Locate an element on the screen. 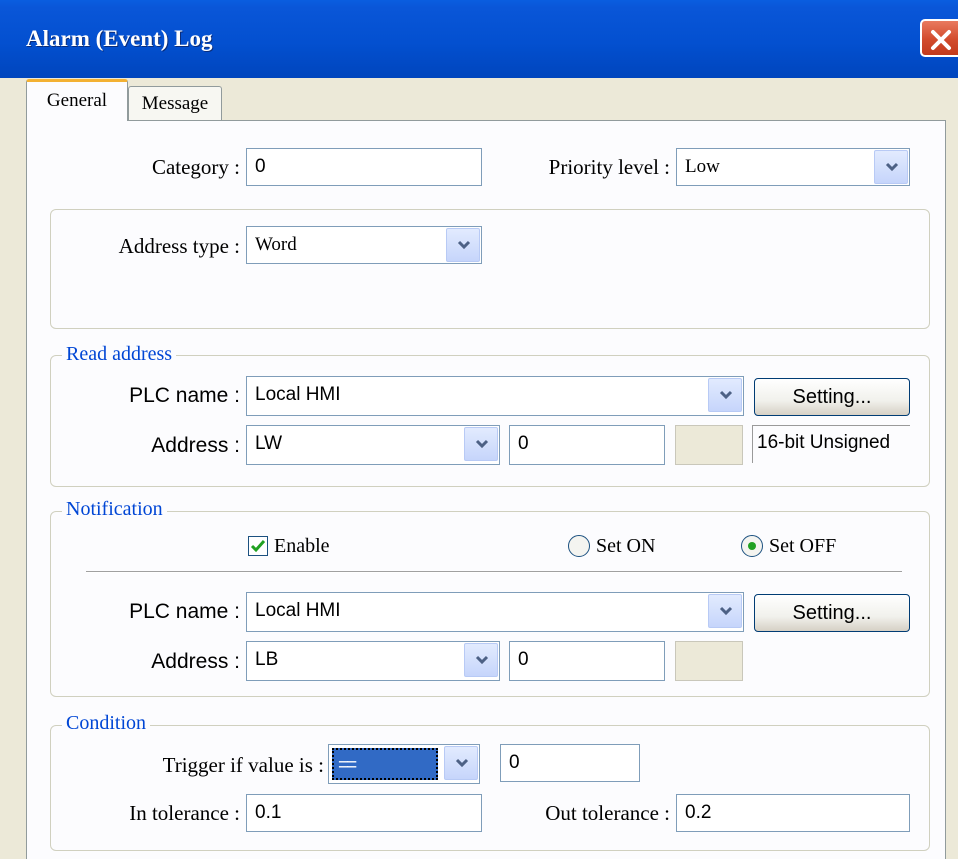 Image resolution: width=958 pixels, height=859 pixels. priority-level-value: Low is located at coordinates (702, 166).